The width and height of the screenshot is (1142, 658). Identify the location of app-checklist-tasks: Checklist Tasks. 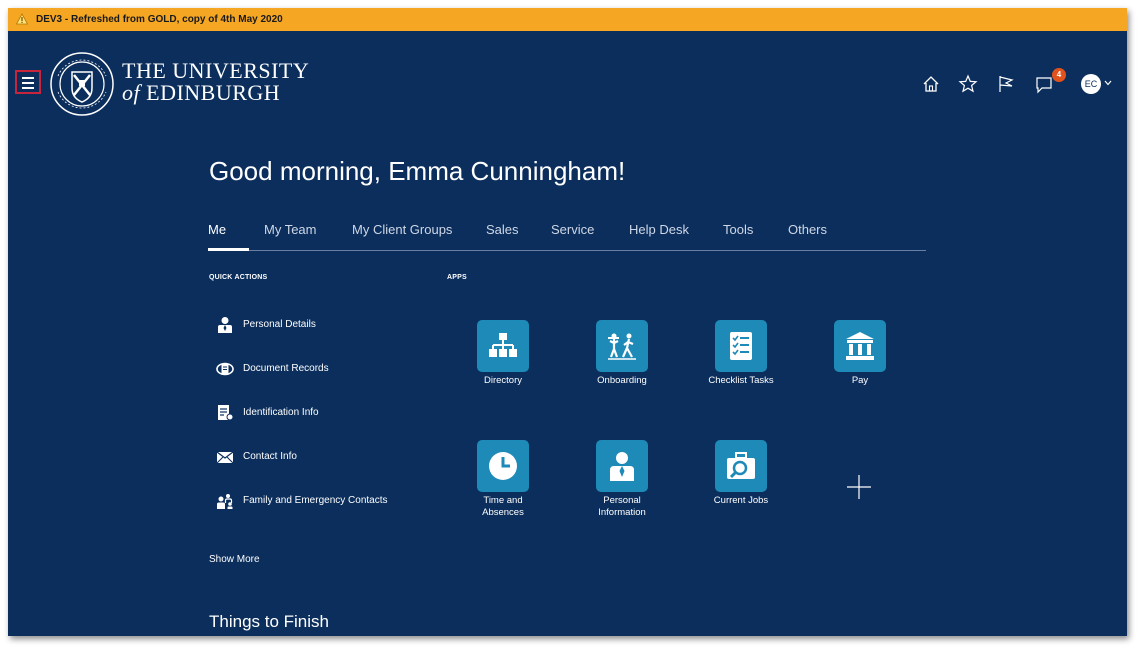
(741, 353).